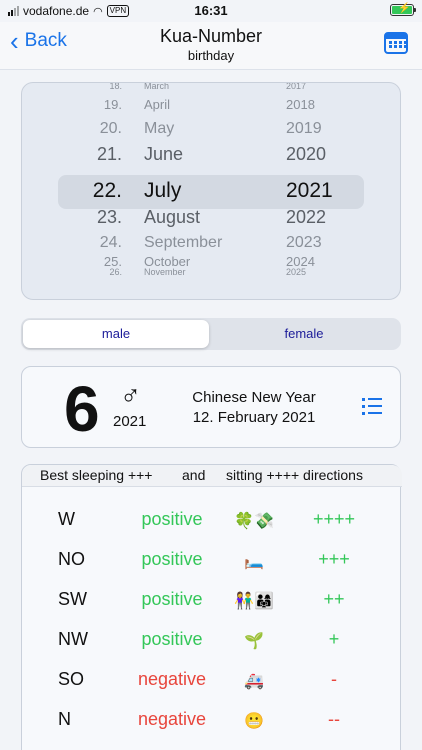  I want to click on direction-row: Nnegative 😬 --, so click(212, 720).